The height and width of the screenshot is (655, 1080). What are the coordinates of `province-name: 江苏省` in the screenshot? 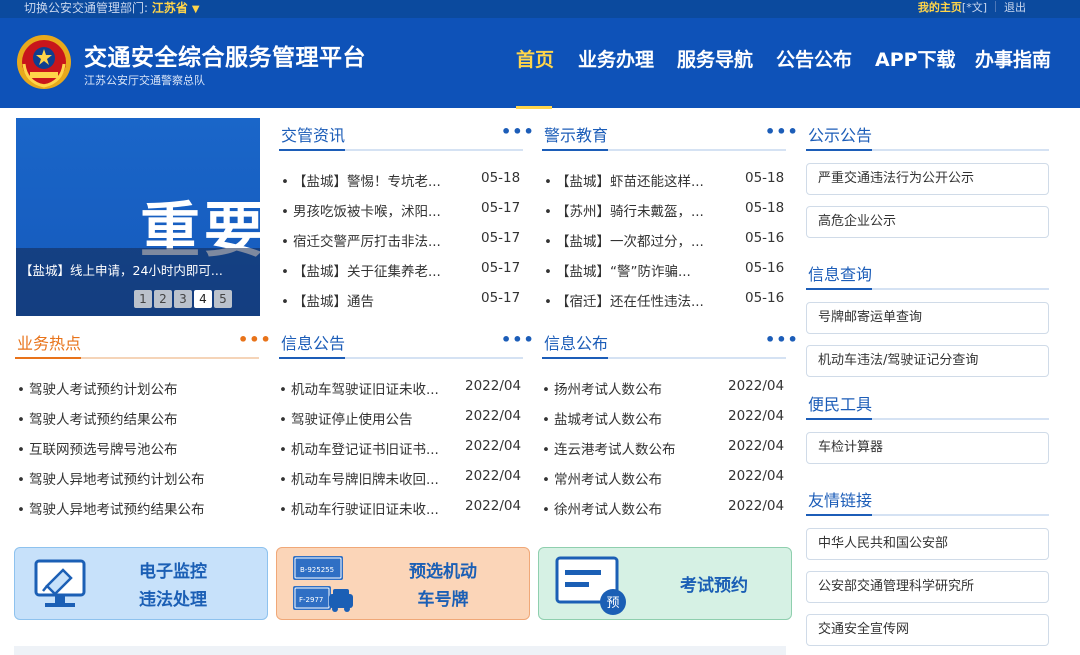 It's located at (170, 8).